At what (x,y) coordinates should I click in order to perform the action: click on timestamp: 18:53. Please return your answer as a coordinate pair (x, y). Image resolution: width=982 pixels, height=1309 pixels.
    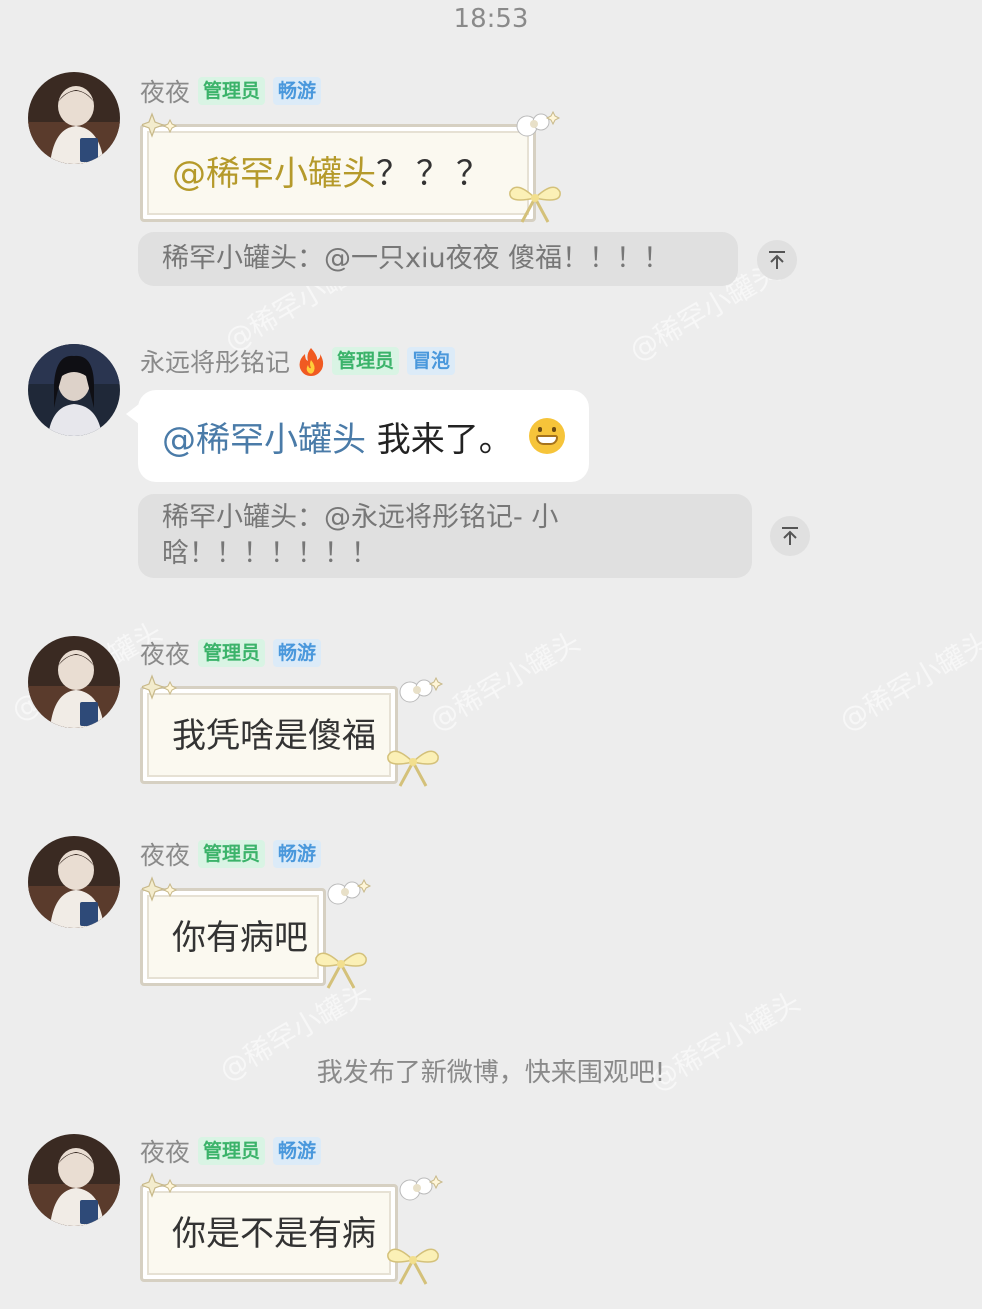
    Looking at the image, I should click on (491, 19).